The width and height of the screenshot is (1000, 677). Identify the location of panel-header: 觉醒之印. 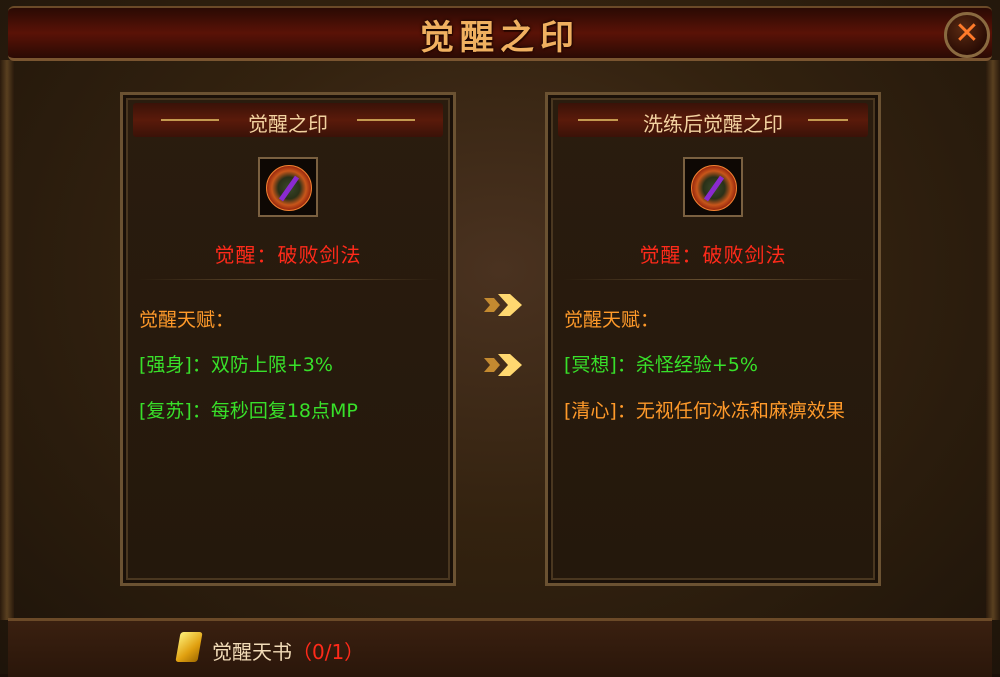
(288, 120).